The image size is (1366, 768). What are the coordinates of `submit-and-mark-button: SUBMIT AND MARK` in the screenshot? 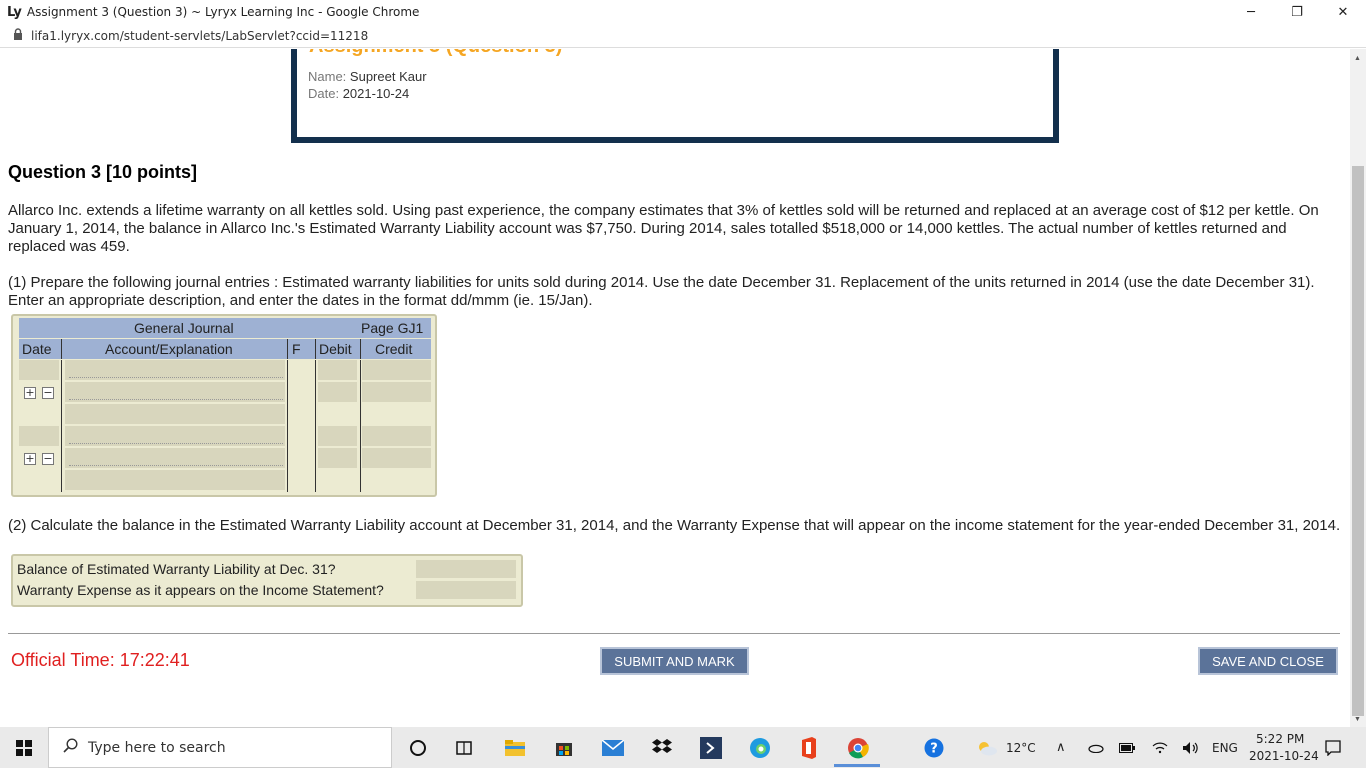 It's located at (674, 661).